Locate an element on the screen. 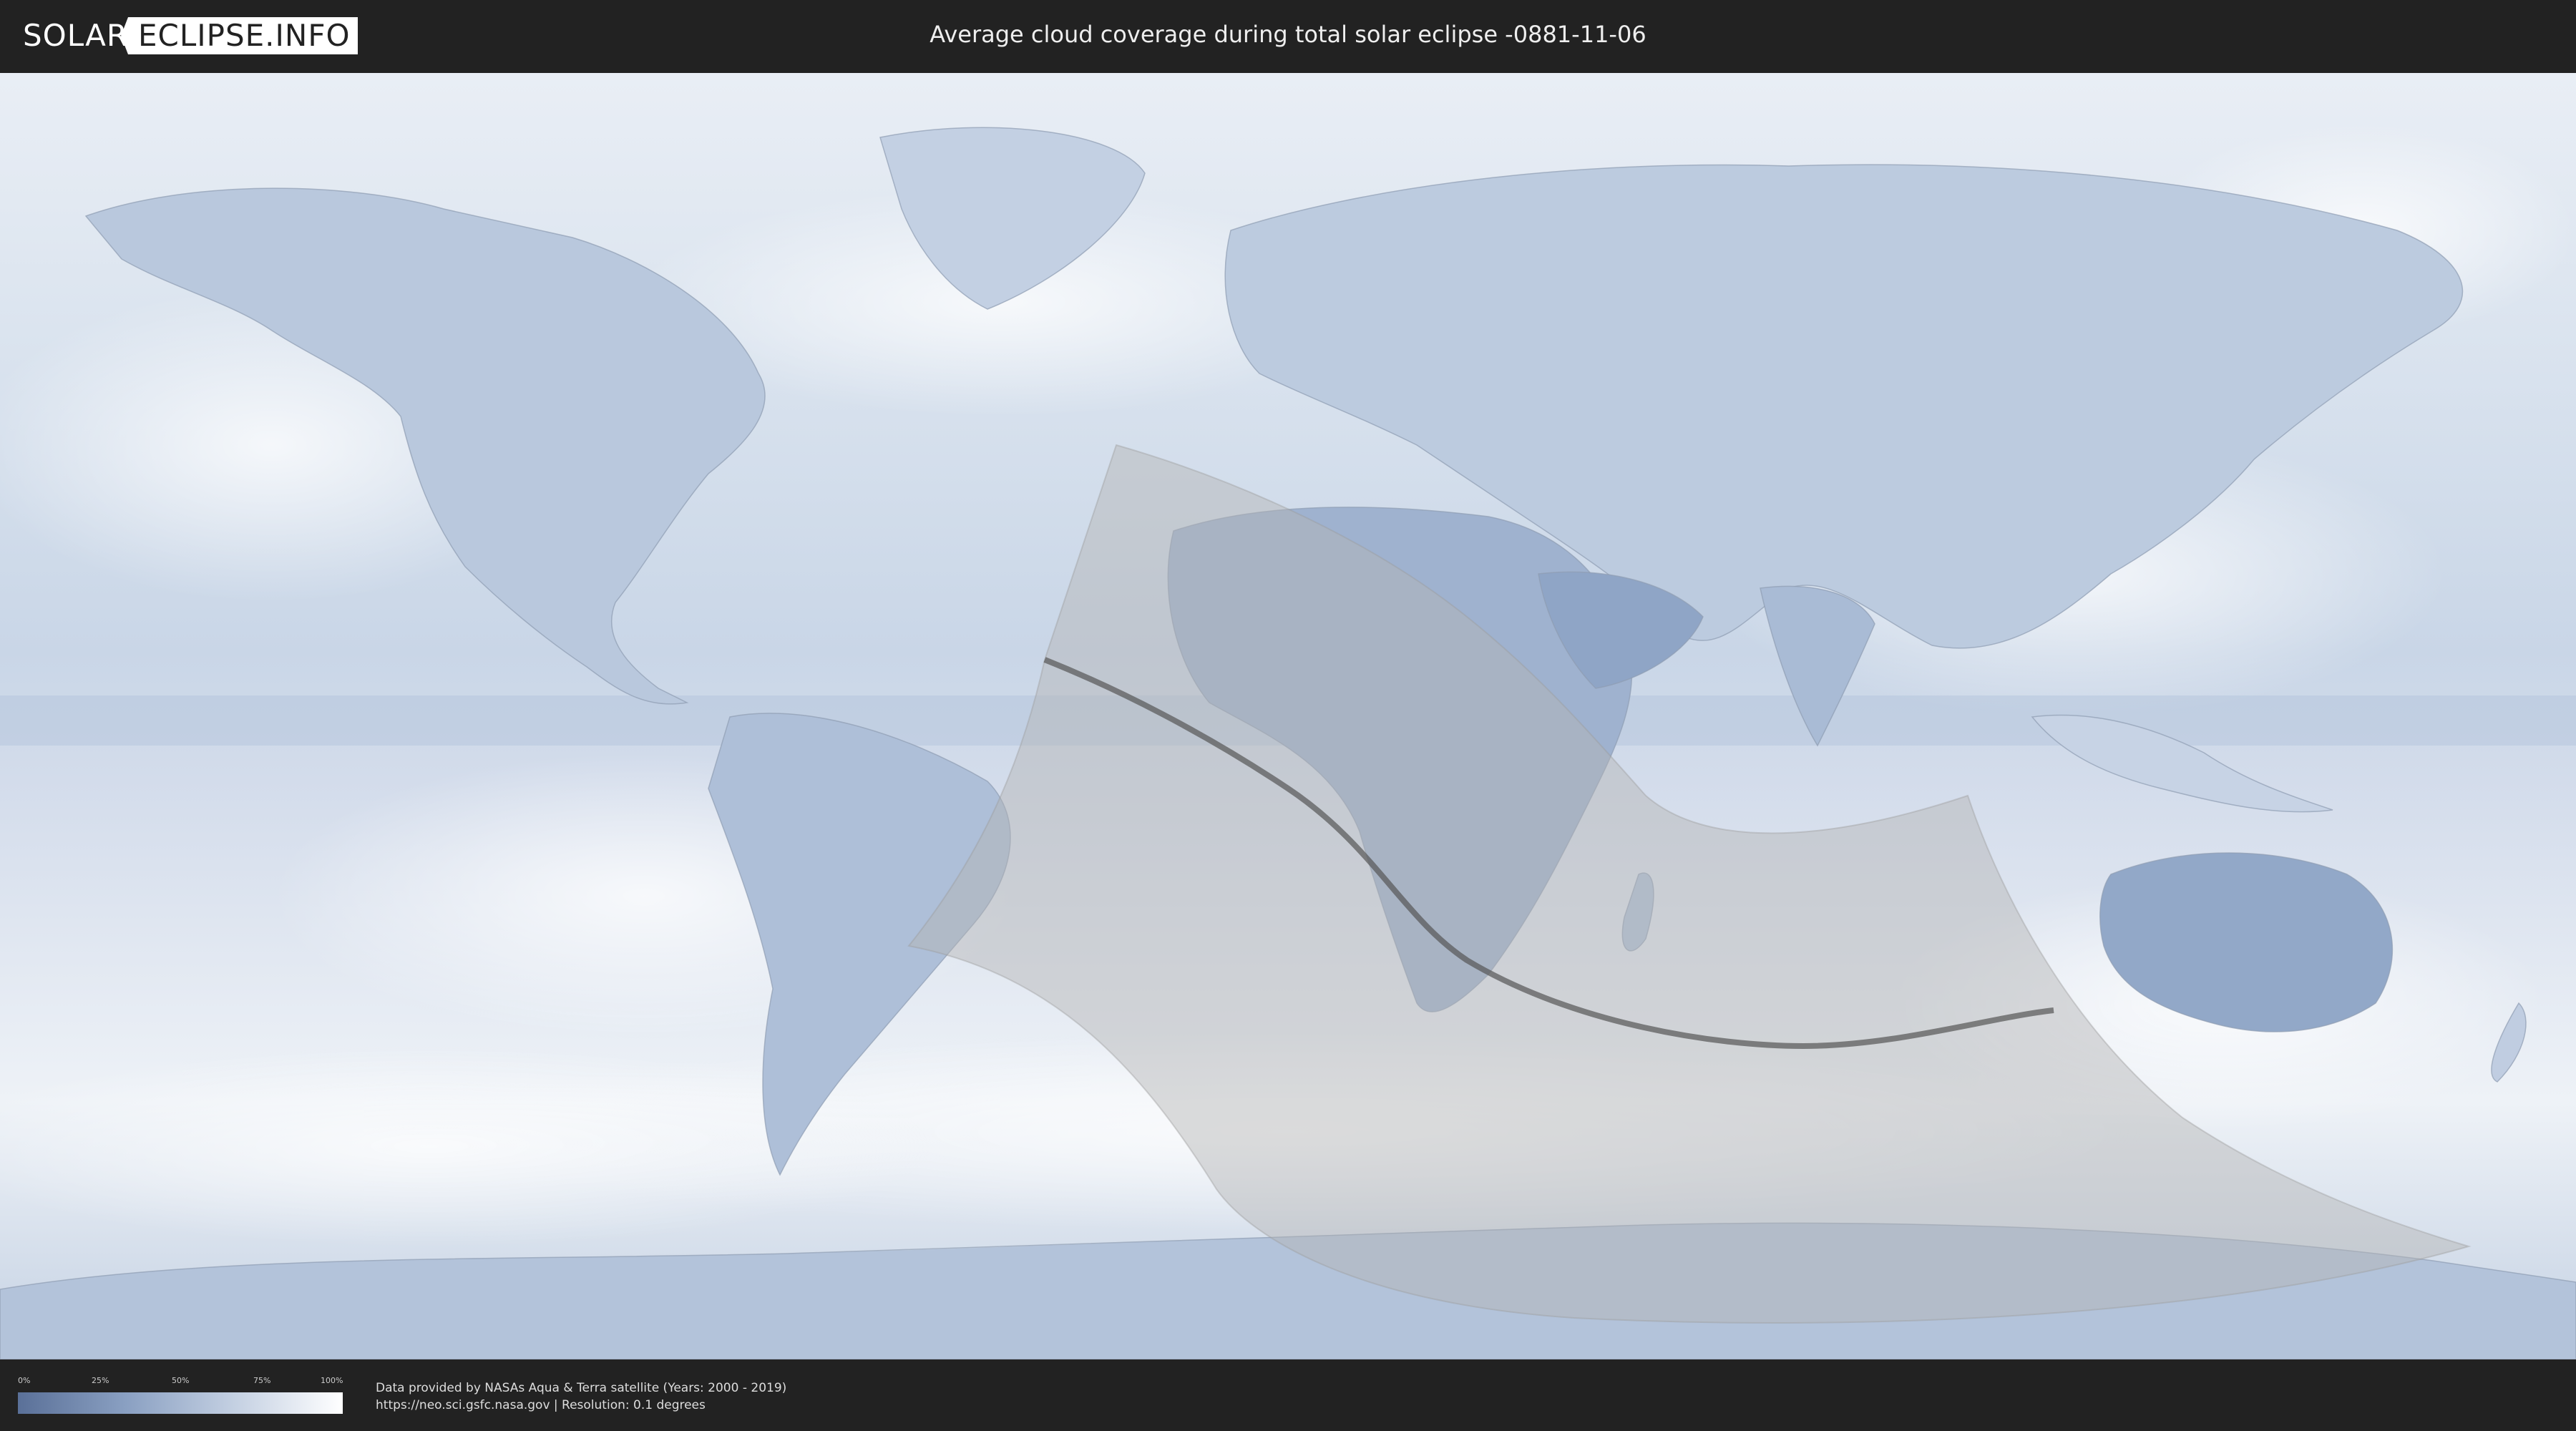 The width and height of the screenshot is (2576, 1431). legend-tick-75: 75% is located at coordinates (262, 1380).